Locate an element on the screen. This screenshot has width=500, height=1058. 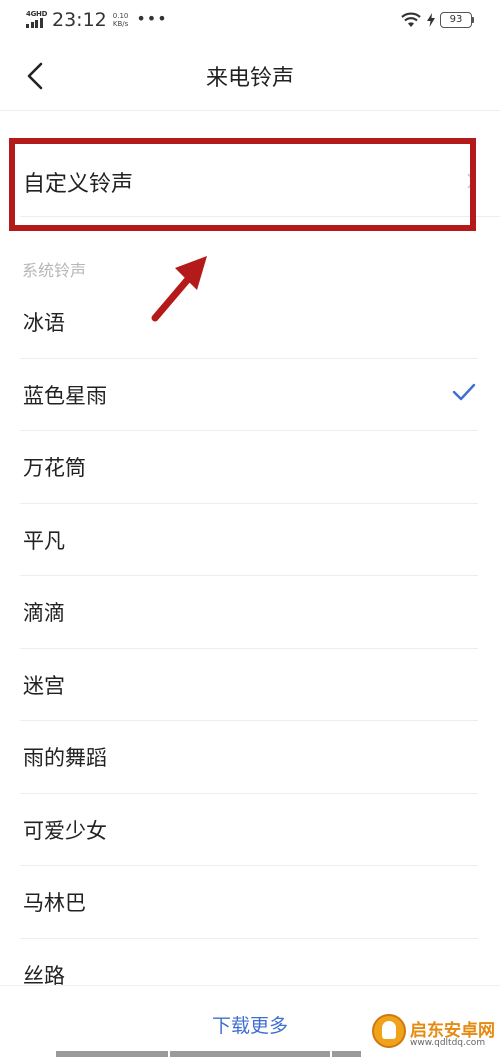
signal-icon: 4GHD is located at coordinates (37, 20).